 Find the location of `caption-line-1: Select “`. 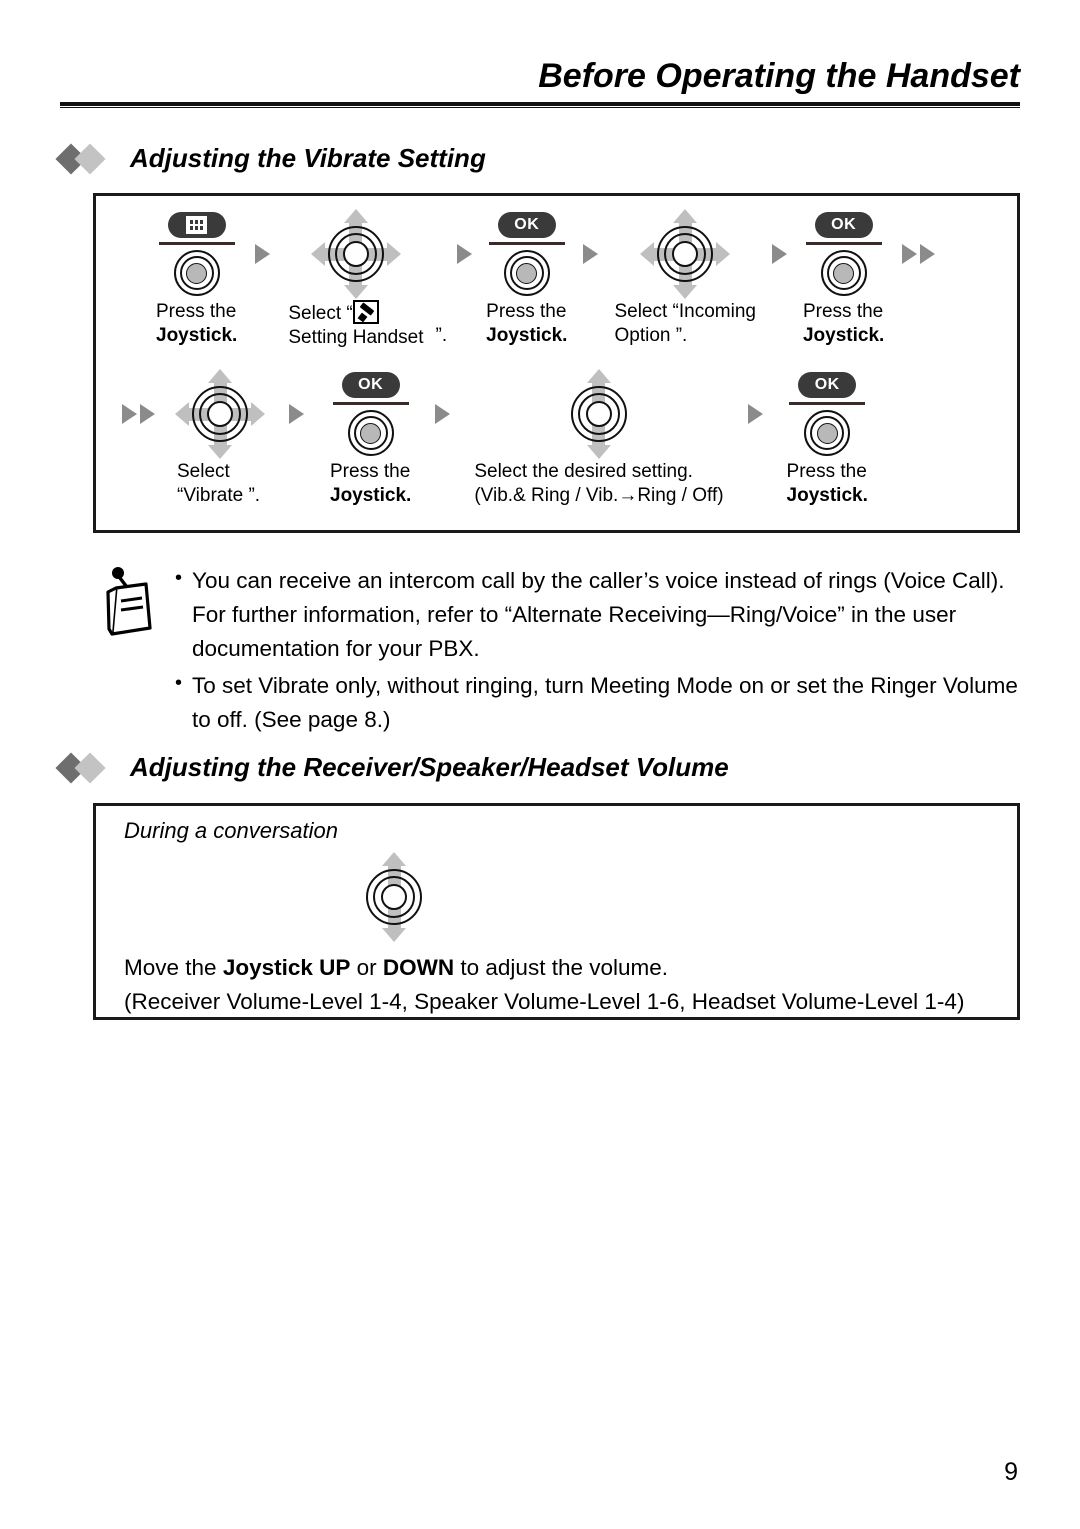

caption-line-1: Select “ is located at coordinates (320, 313).